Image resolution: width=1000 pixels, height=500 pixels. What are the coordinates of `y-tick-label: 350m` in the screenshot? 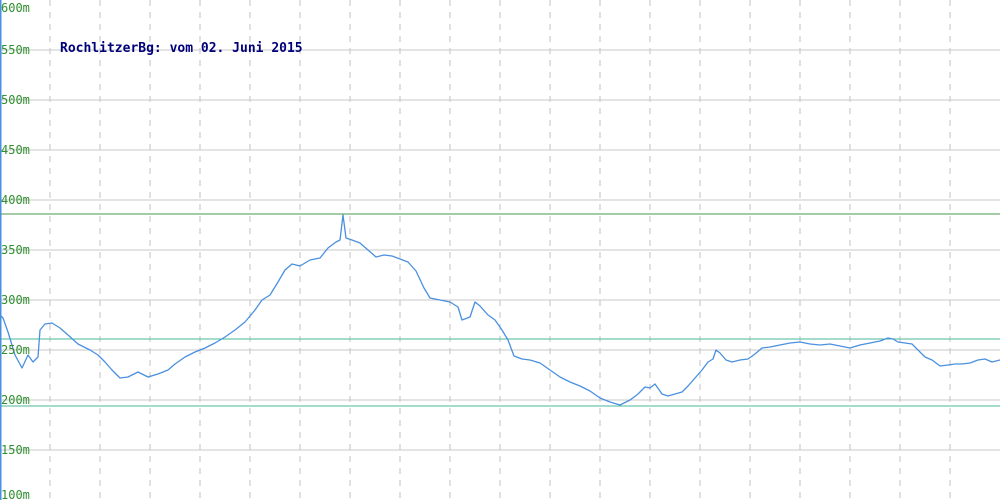 It's located at (15, 250).